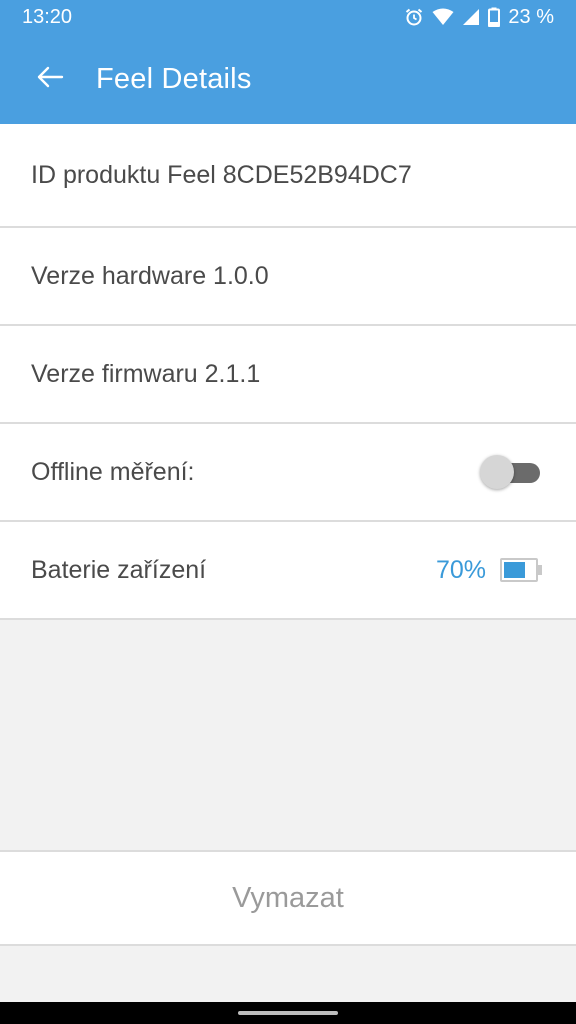 The width and height of the screenshot is (576, 1024). I want to click on status-battery-percent: 23 %, so click(531, 16).